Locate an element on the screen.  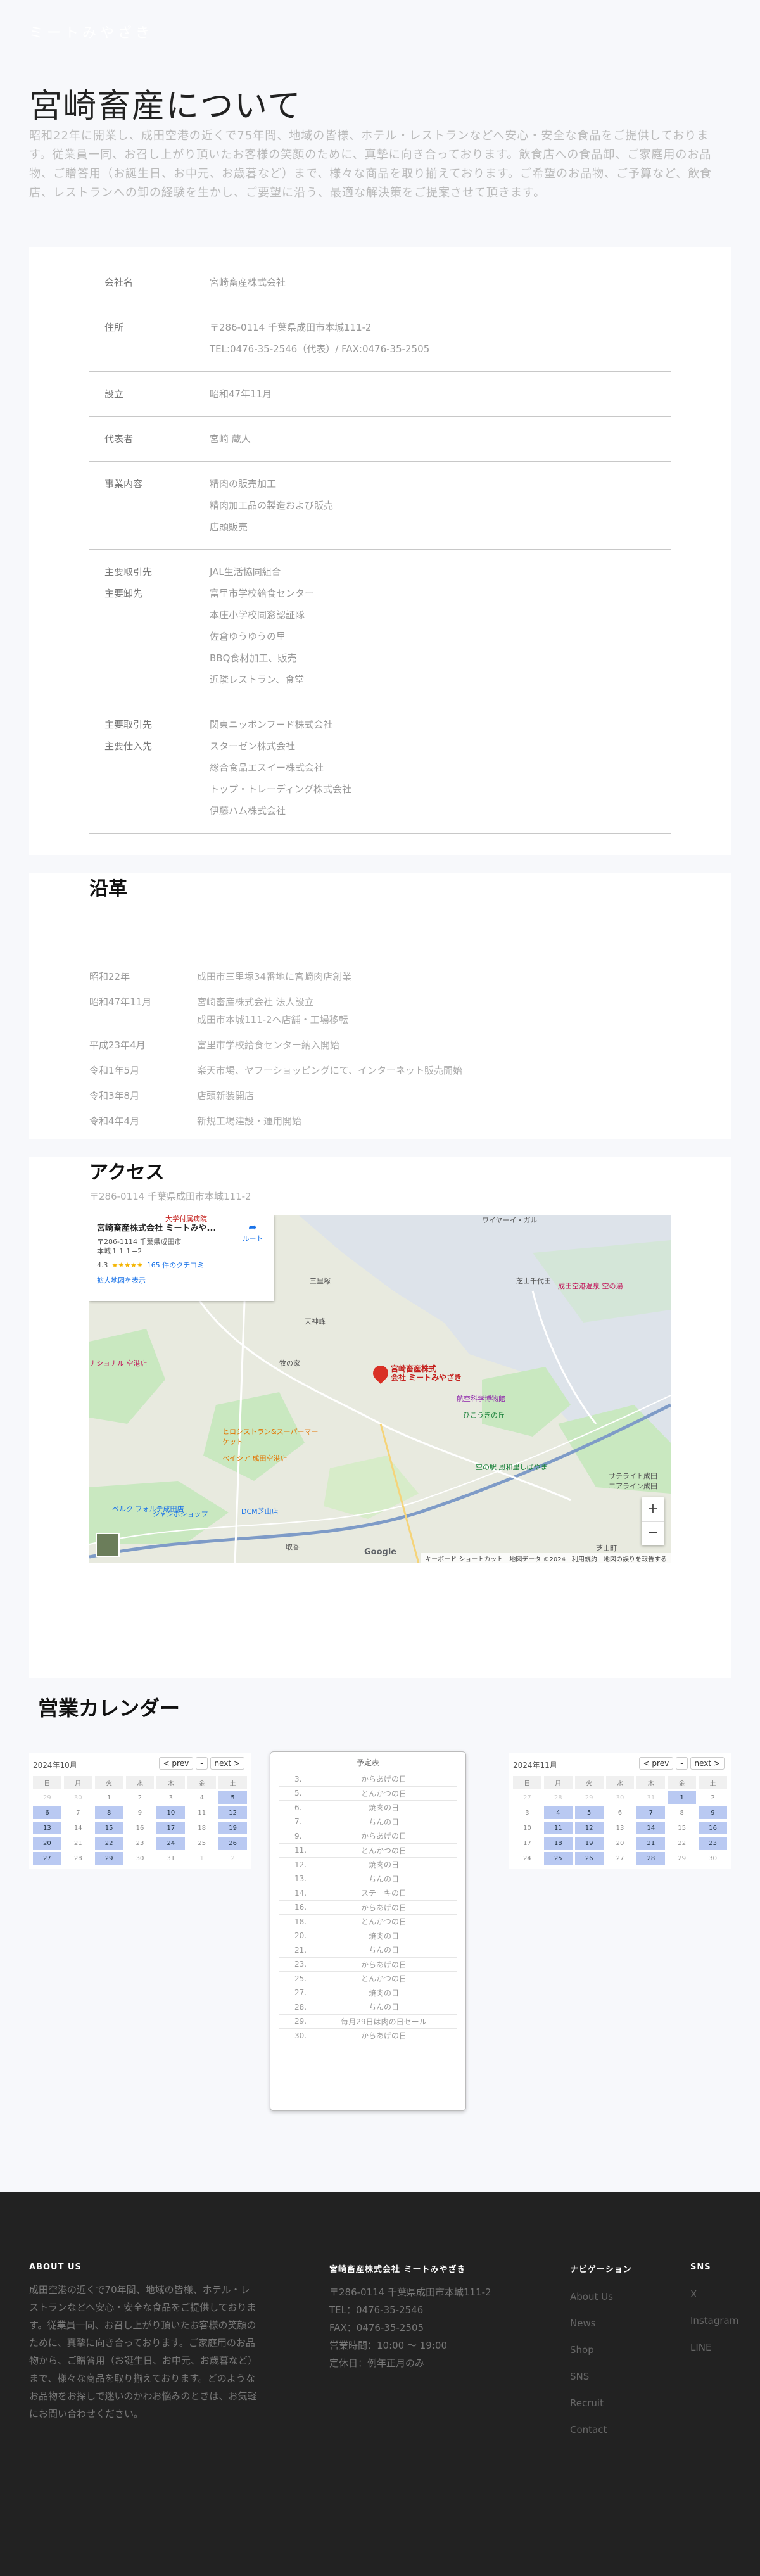
event-row: 30. からあげの日 is located at coordinates (368, 2036).